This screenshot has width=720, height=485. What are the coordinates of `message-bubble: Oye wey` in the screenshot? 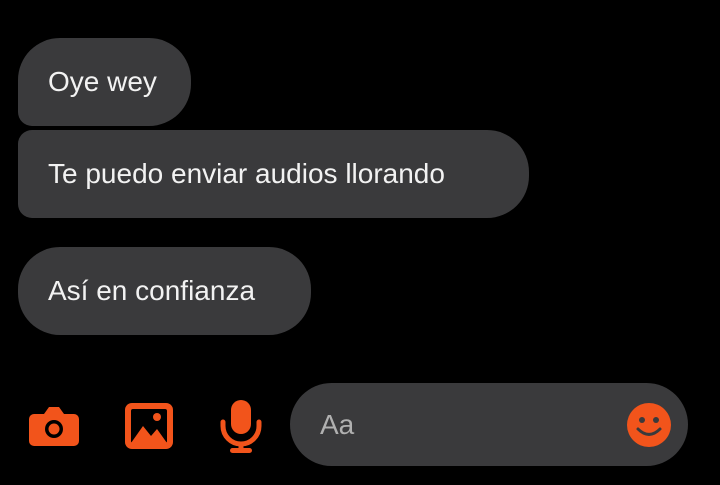 It's located at (104, 82).